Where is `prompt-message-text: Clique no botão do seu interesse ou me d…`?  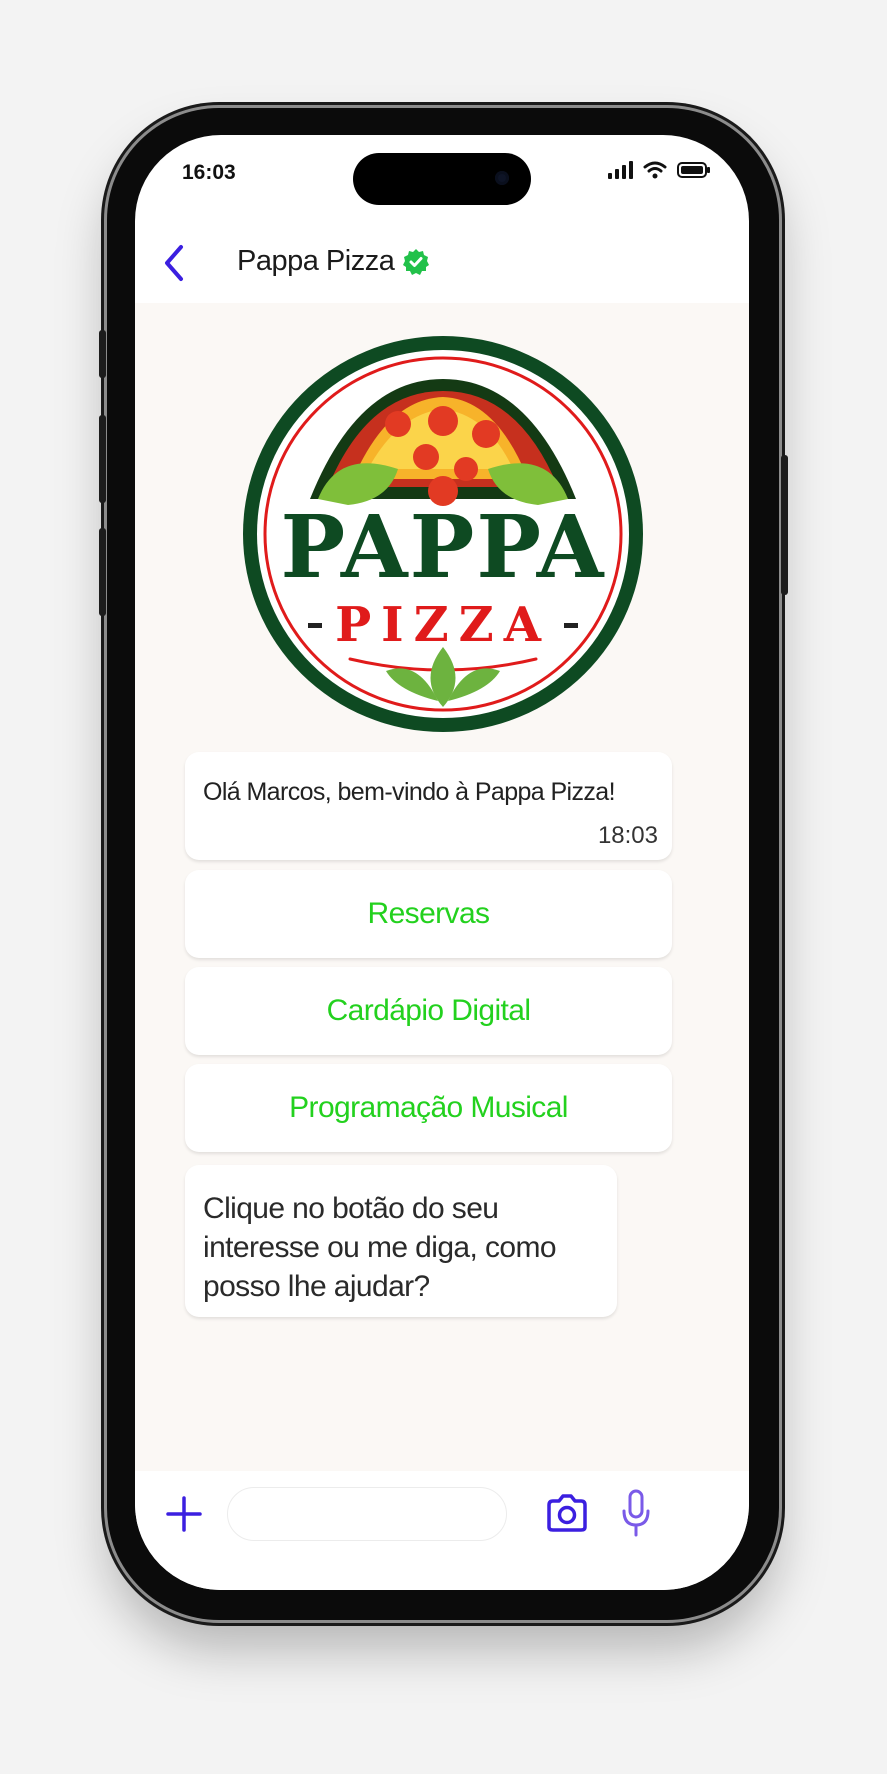
prompt-message-text: Clique no botão do seu interesse ou me d… is located at coordinates (380, 1247).